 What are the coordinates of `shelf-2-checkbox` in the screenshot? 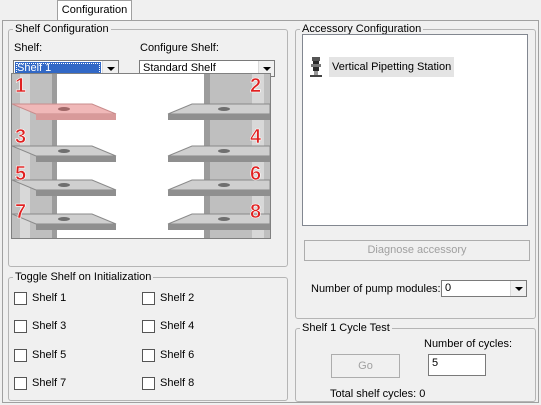 It's located at (148, 298).